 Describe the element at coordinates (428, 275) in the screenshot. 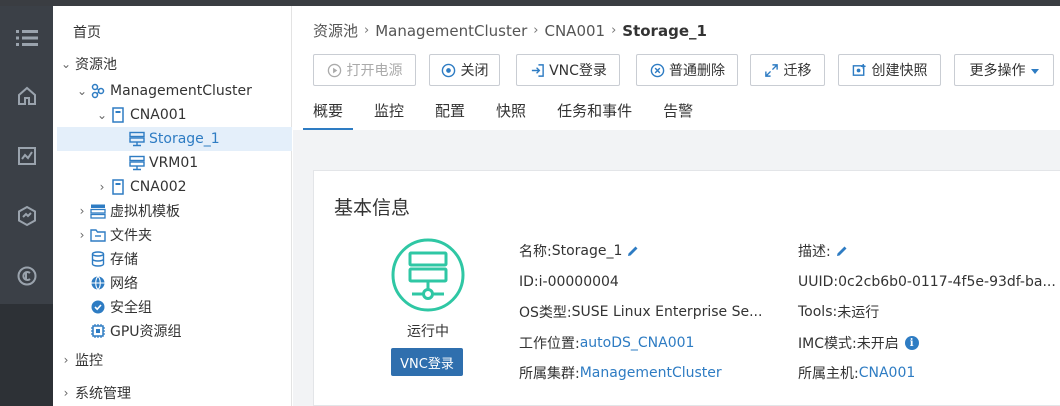

I see `vm-running-icon` at that location.